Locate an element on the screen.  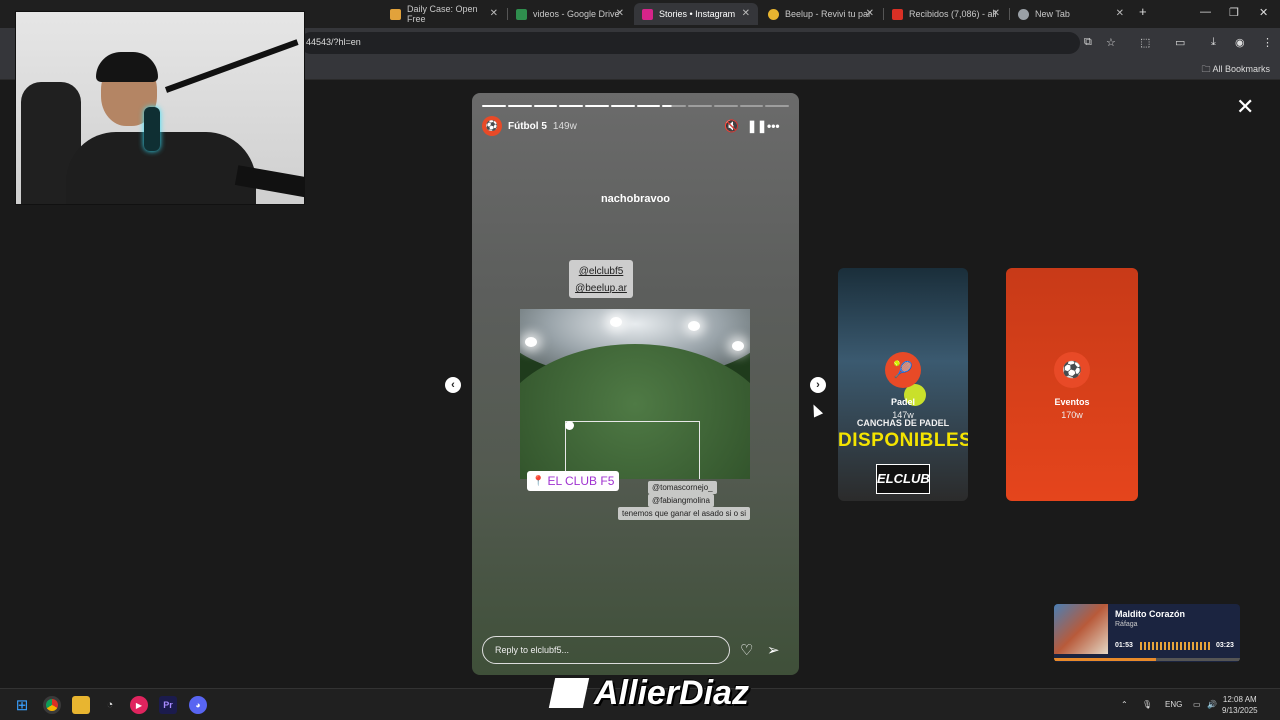
song-progress-bar is located at coordinates (1147, 659).